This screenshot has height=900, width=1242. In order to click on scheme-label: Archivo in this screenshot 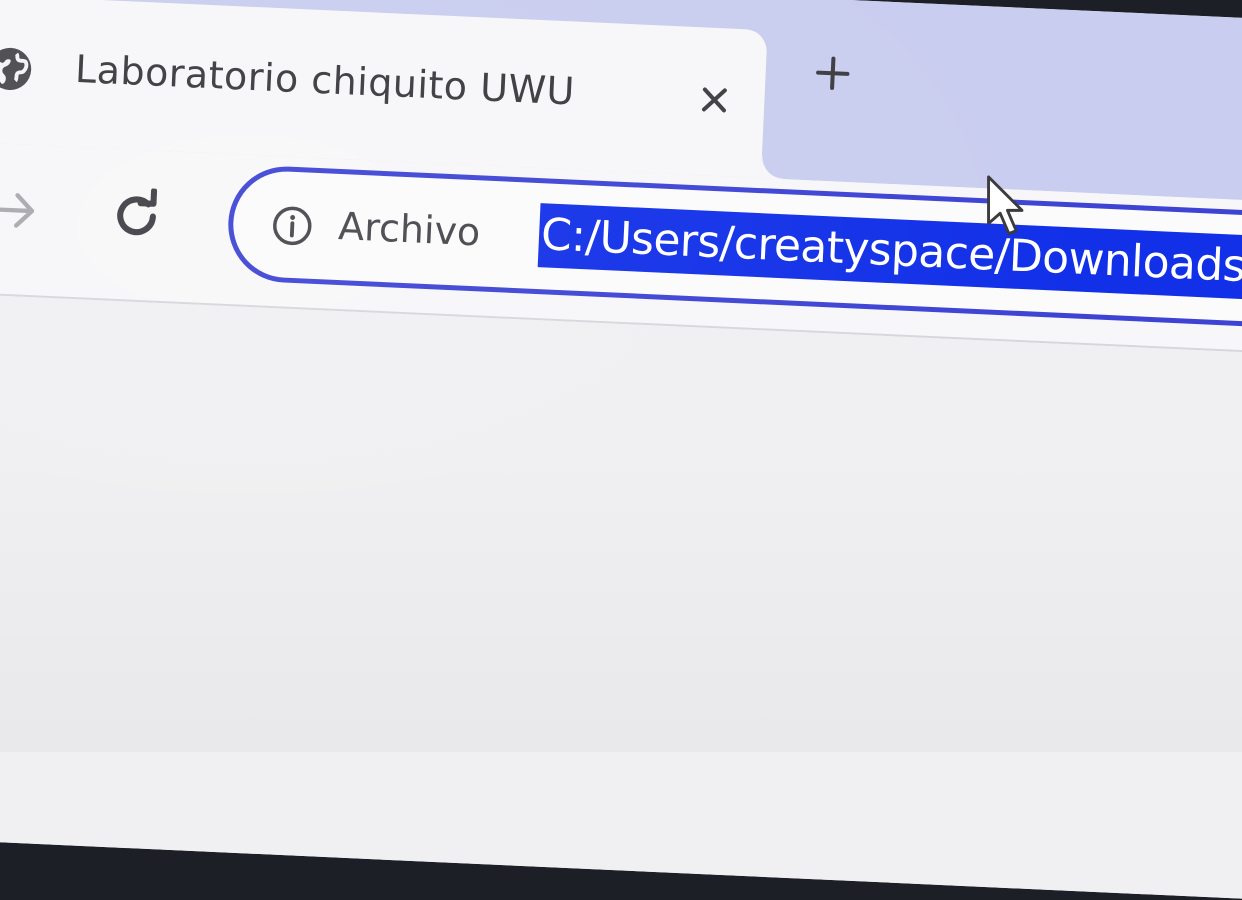, I will do `click(409, 229)`.